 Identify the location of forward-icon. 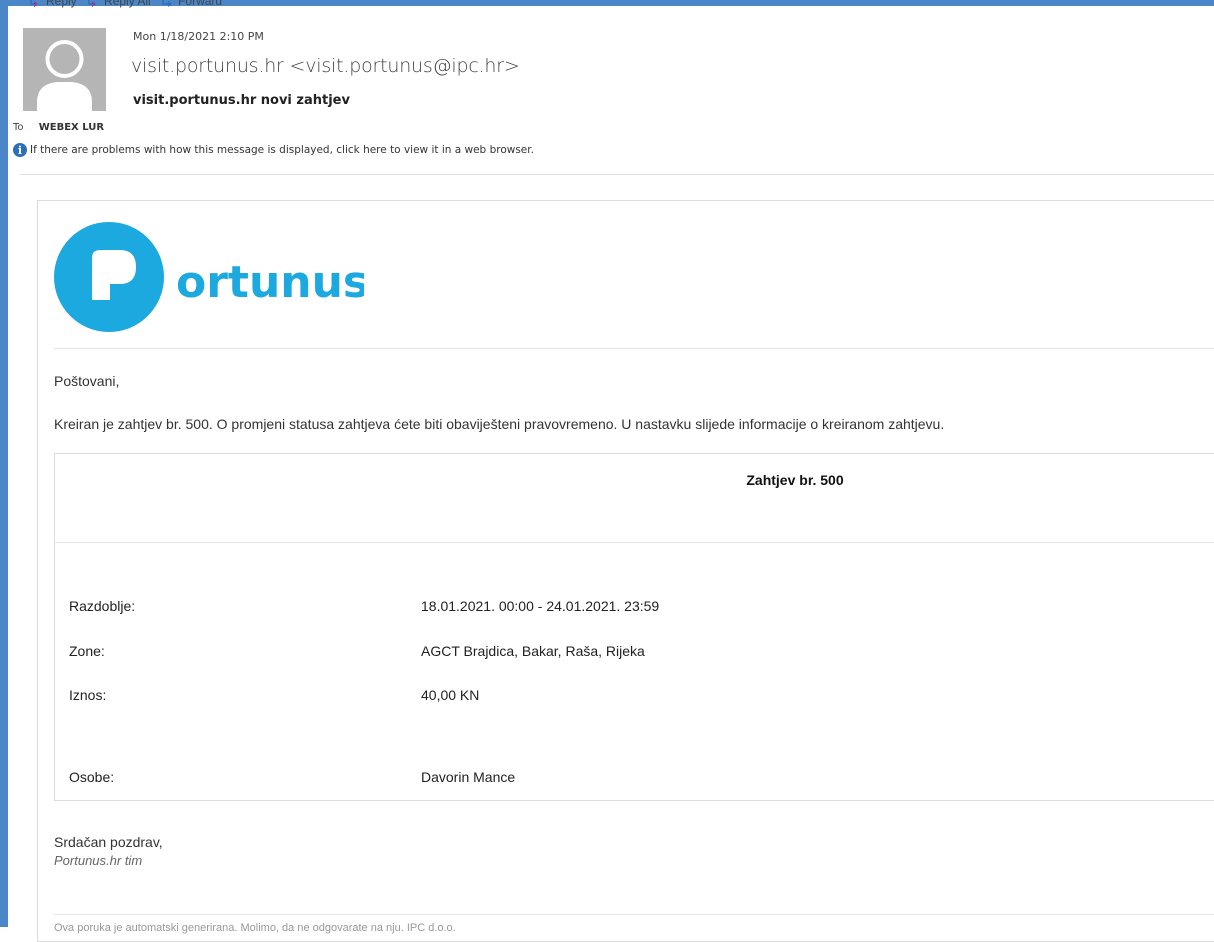
(167, 3).